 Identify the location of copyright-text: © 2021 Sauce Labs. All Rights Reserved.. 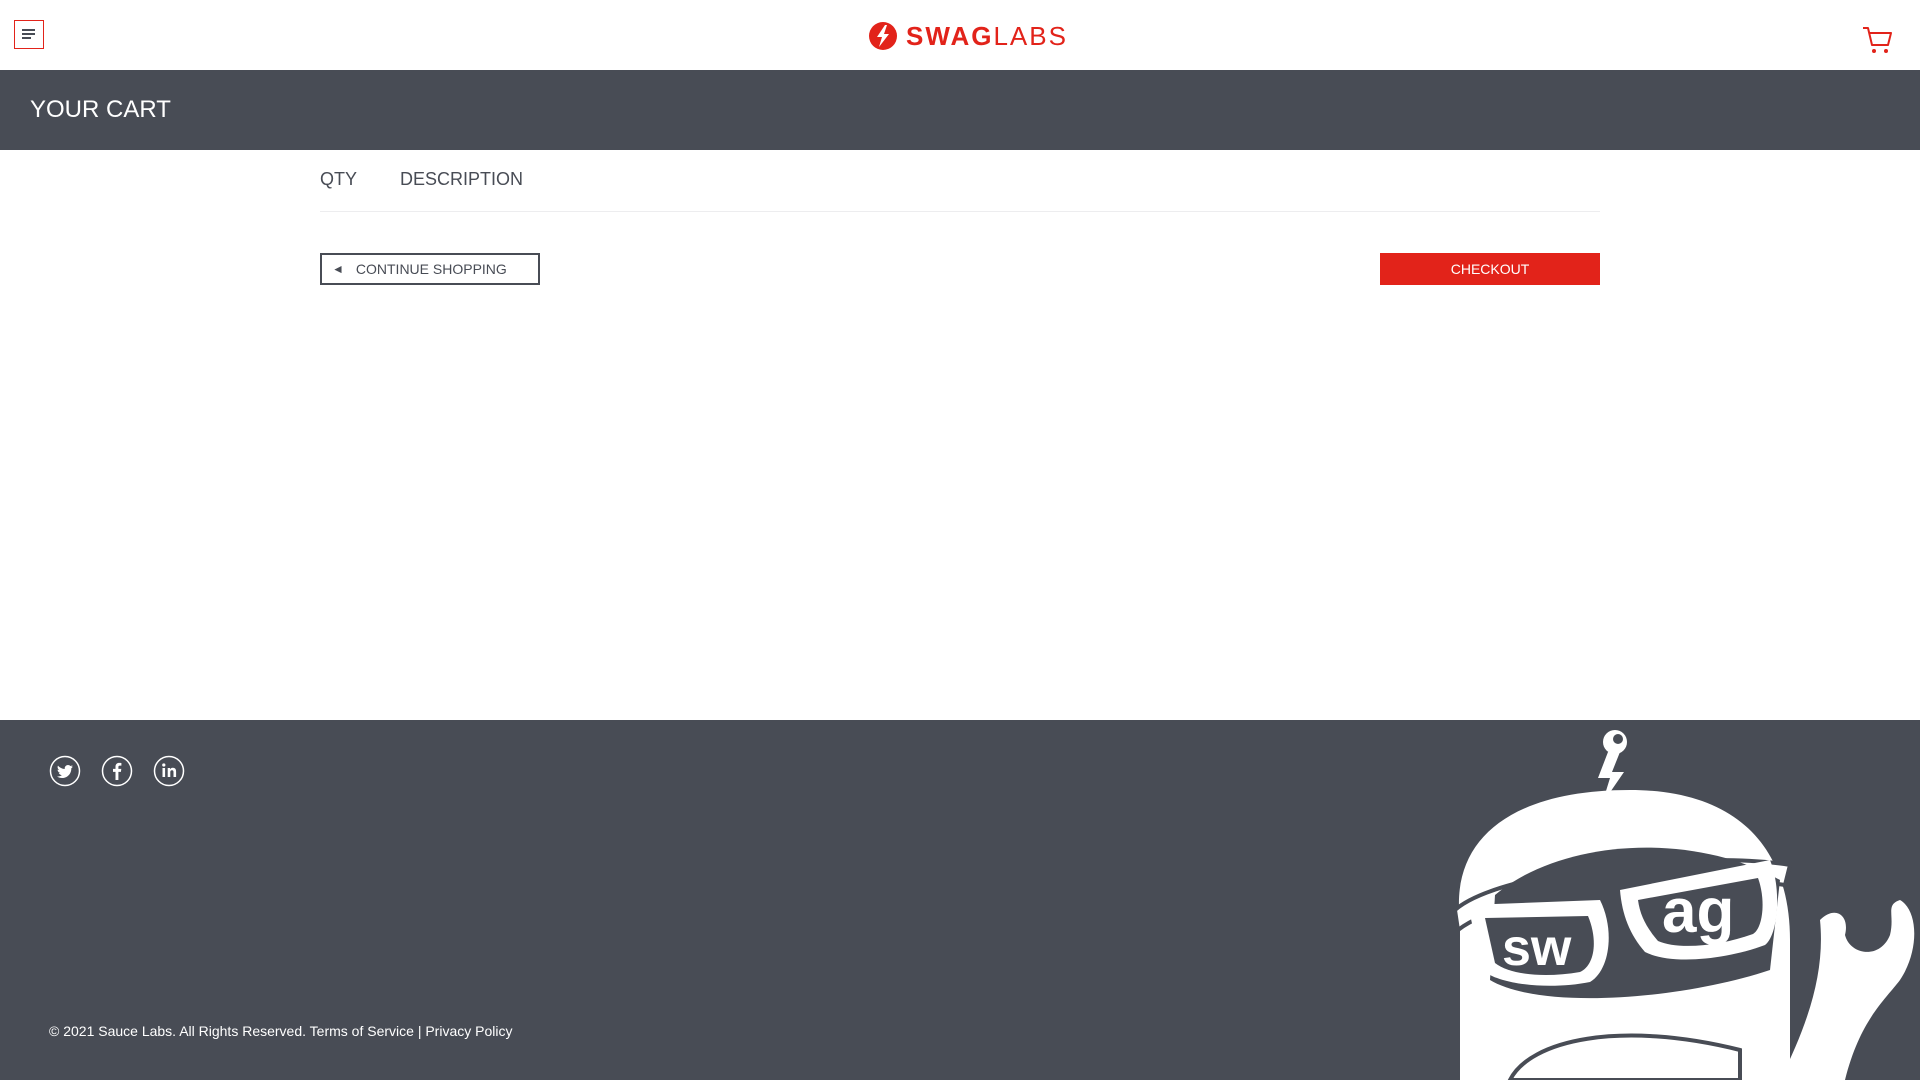
(178, 1031).